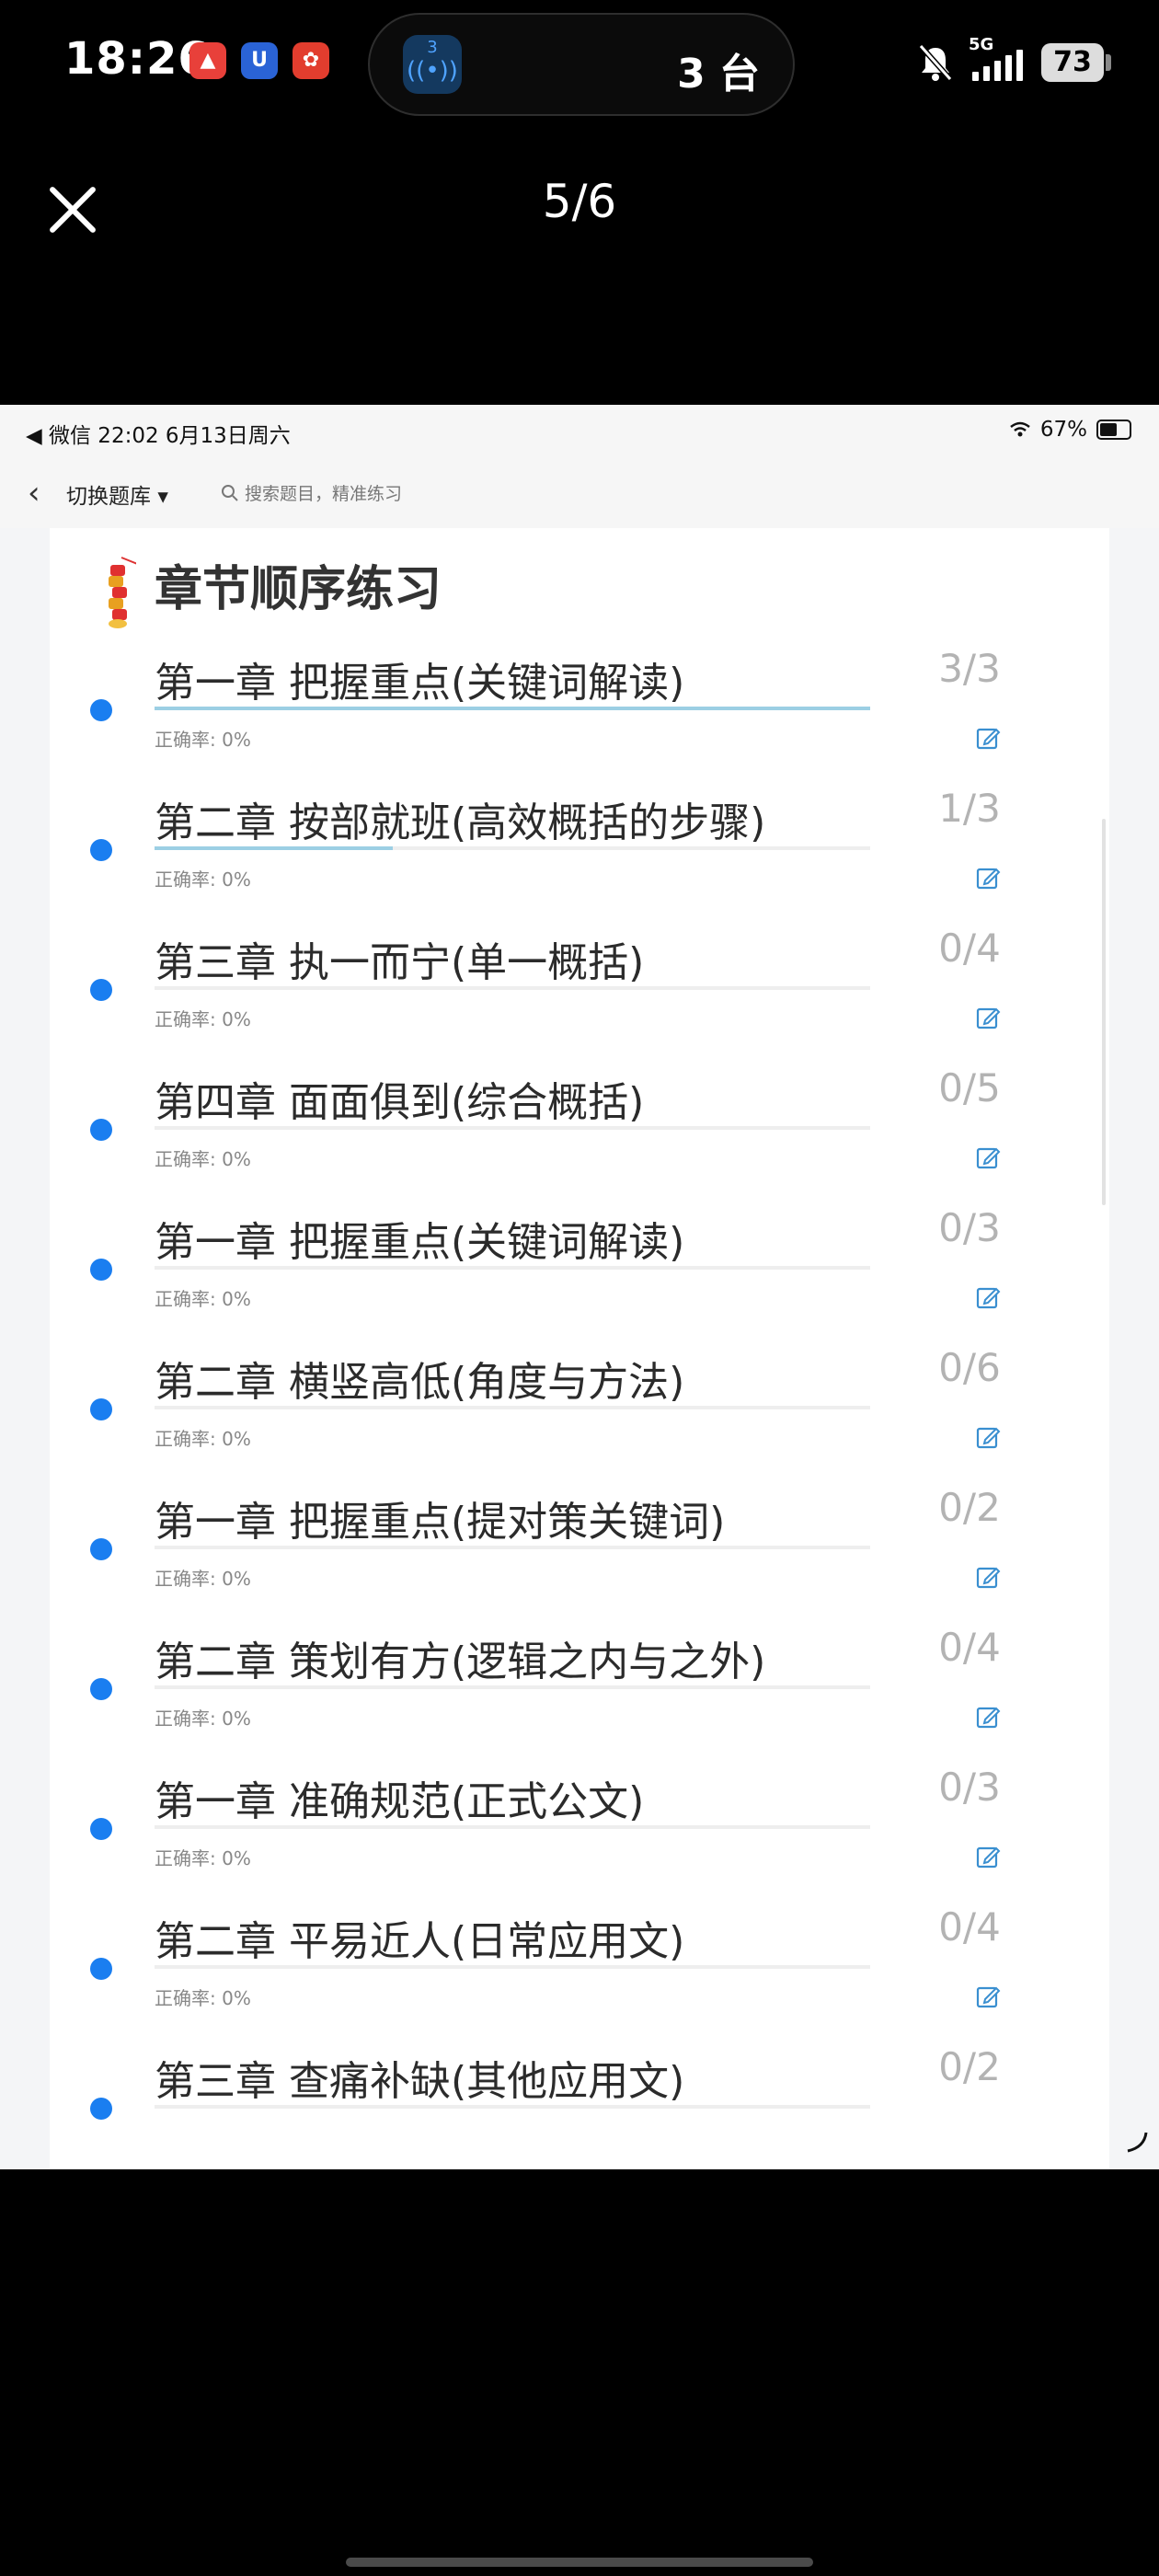  I want to click on broadcast-icon: 3 ((•)), so click(432, 64).